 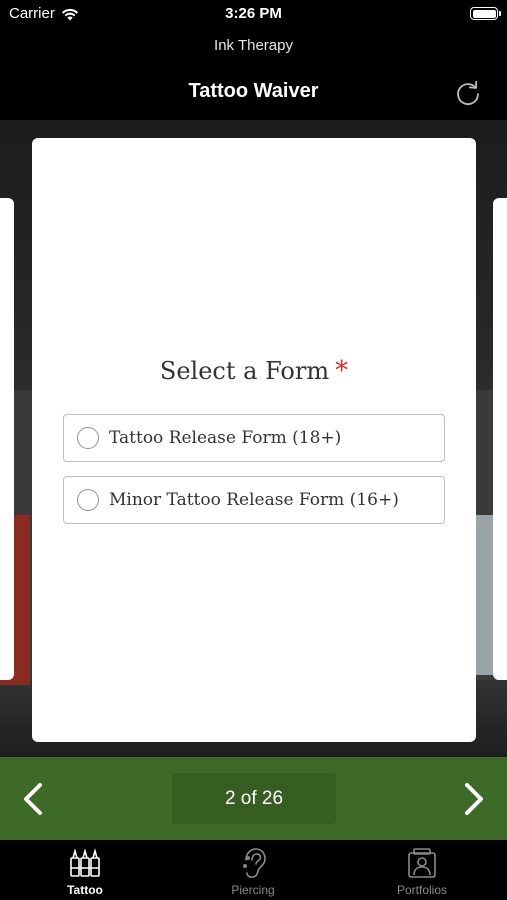 What do you see at coordinates (253, 91) in the screenshot?
I see `page-title: Tattoo Waiver` at bounding box center [253, 91].